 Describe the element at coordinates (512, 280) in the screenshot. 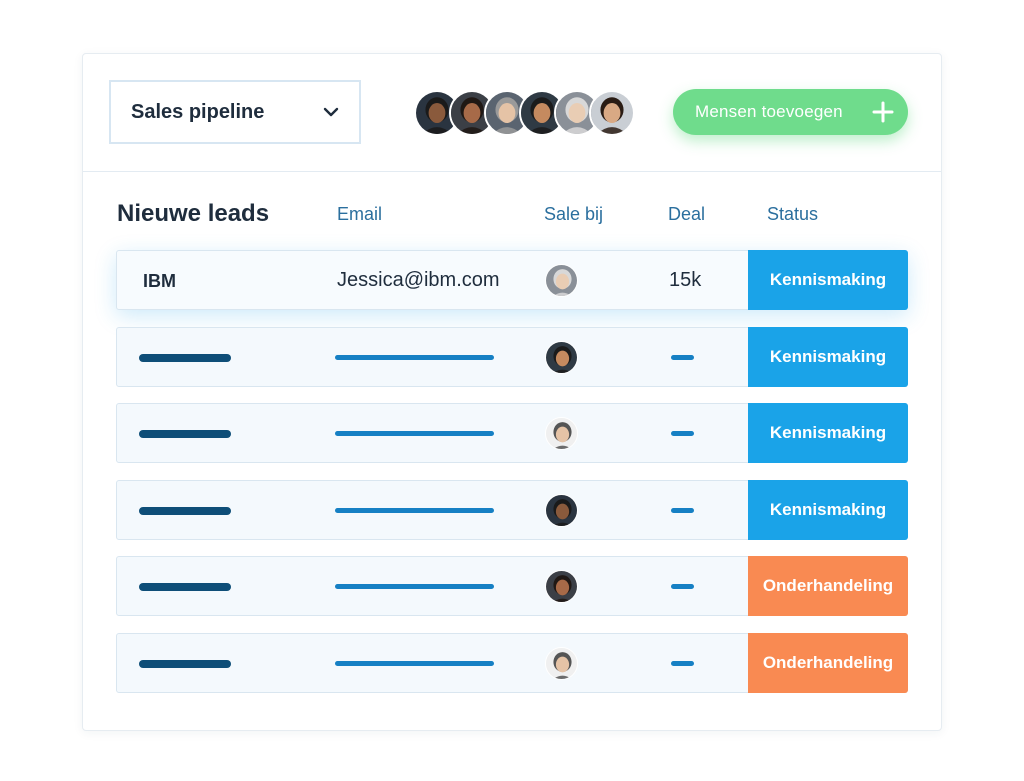

I see `table-row: IBM Jessica@ibm.com 15k Kennismaking` at that location.